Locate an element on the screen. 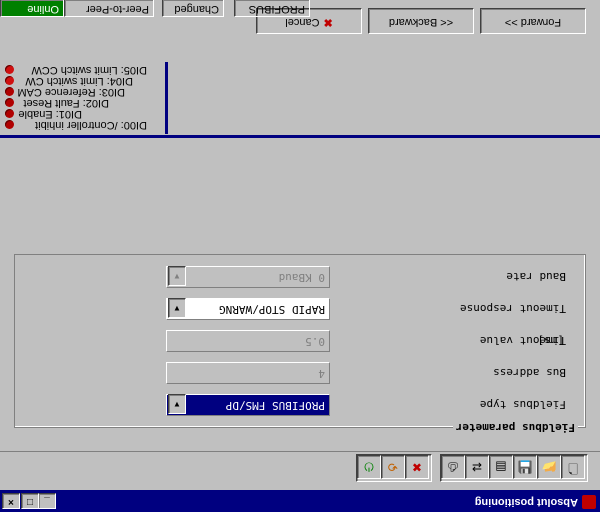 This screenshot has height=512, width=600. open-folder-icon: 📂 is located at coordinates (549, 467).